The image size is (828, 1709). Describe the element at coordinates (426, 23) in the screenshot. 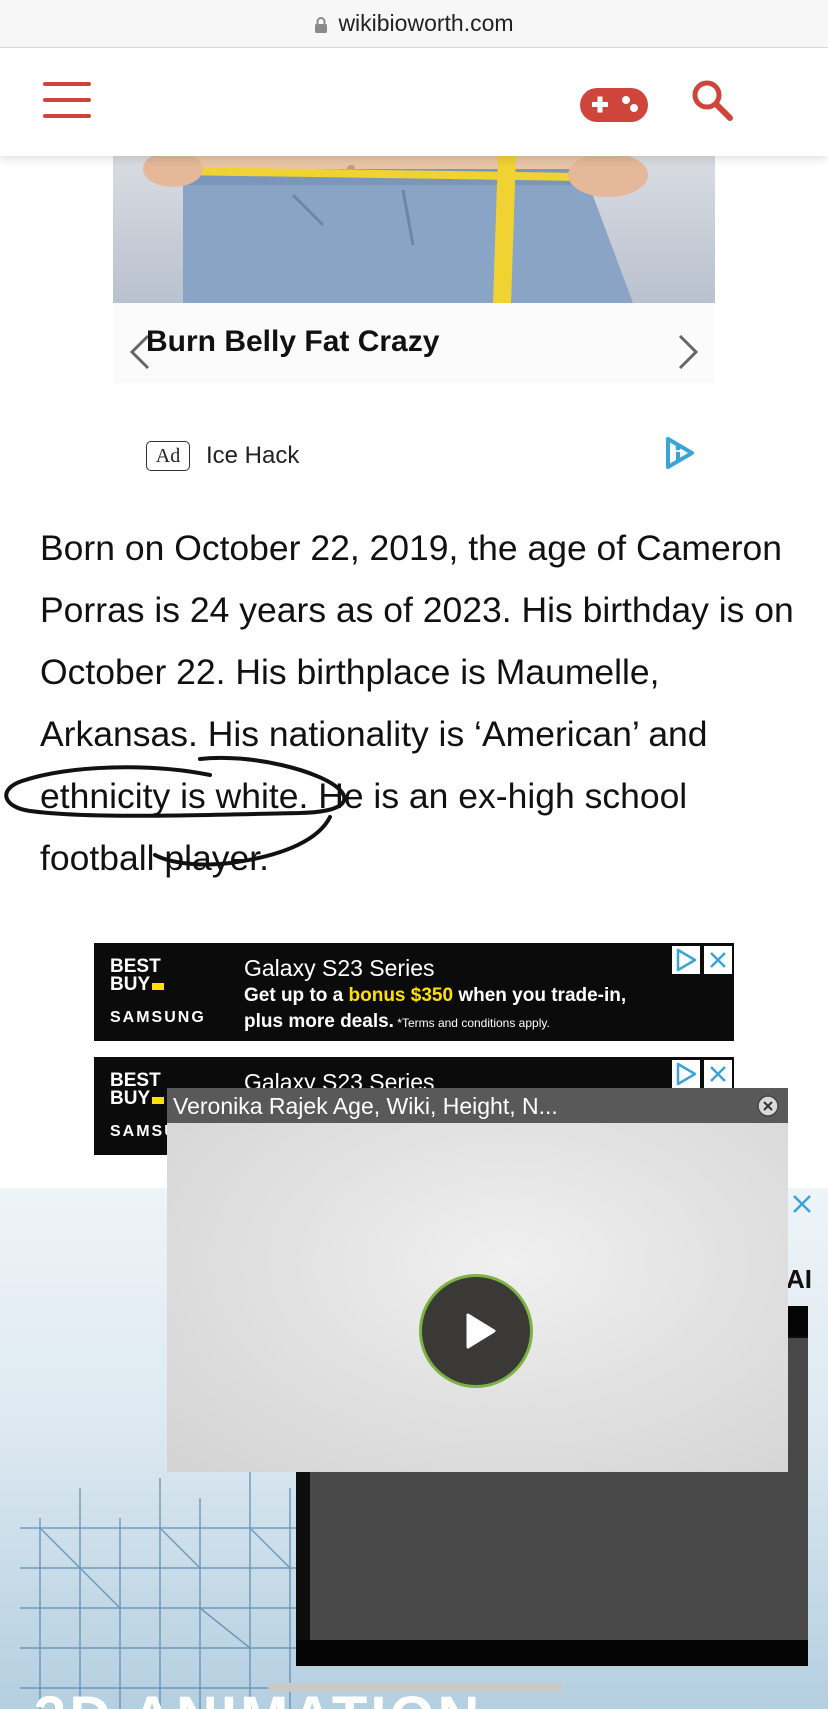

I see `url-domain: wikibioworth.com` at that location.